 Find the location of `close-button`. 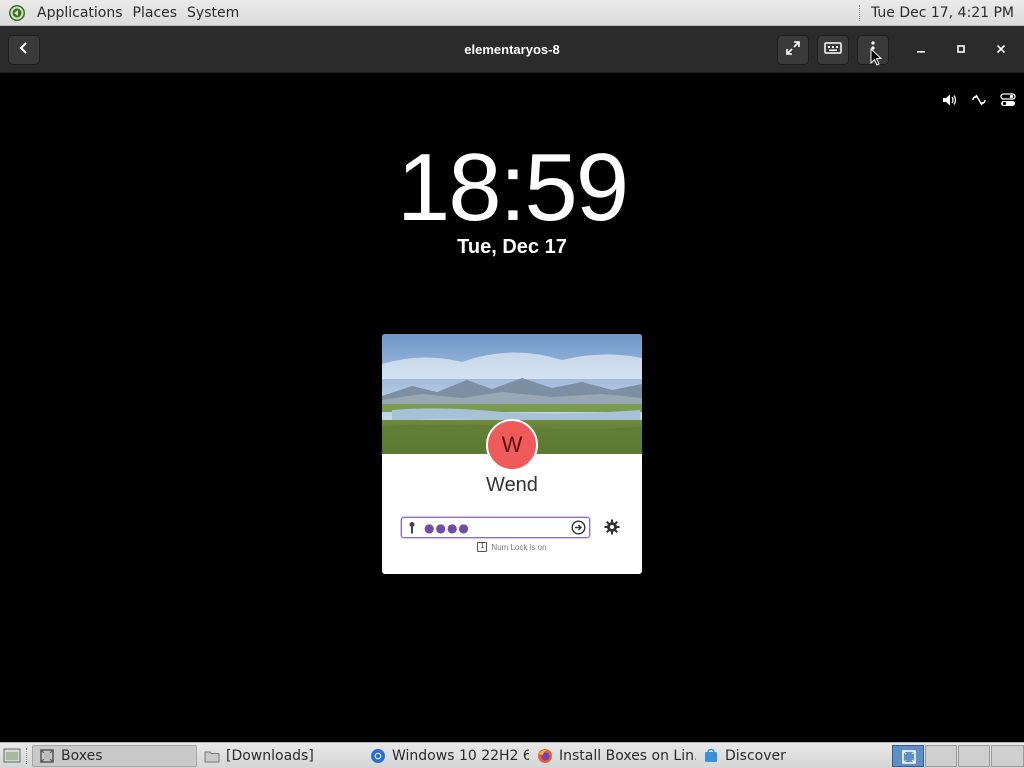

close-button is located at coordinates (1001, 50).